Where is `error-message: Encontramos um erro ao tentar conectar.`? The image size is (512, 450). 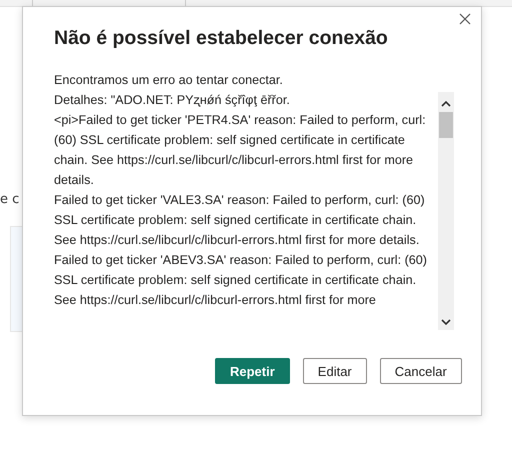 error-message: Encontramos um erro ao tentar conectar. is located at coordinates (169, 80).